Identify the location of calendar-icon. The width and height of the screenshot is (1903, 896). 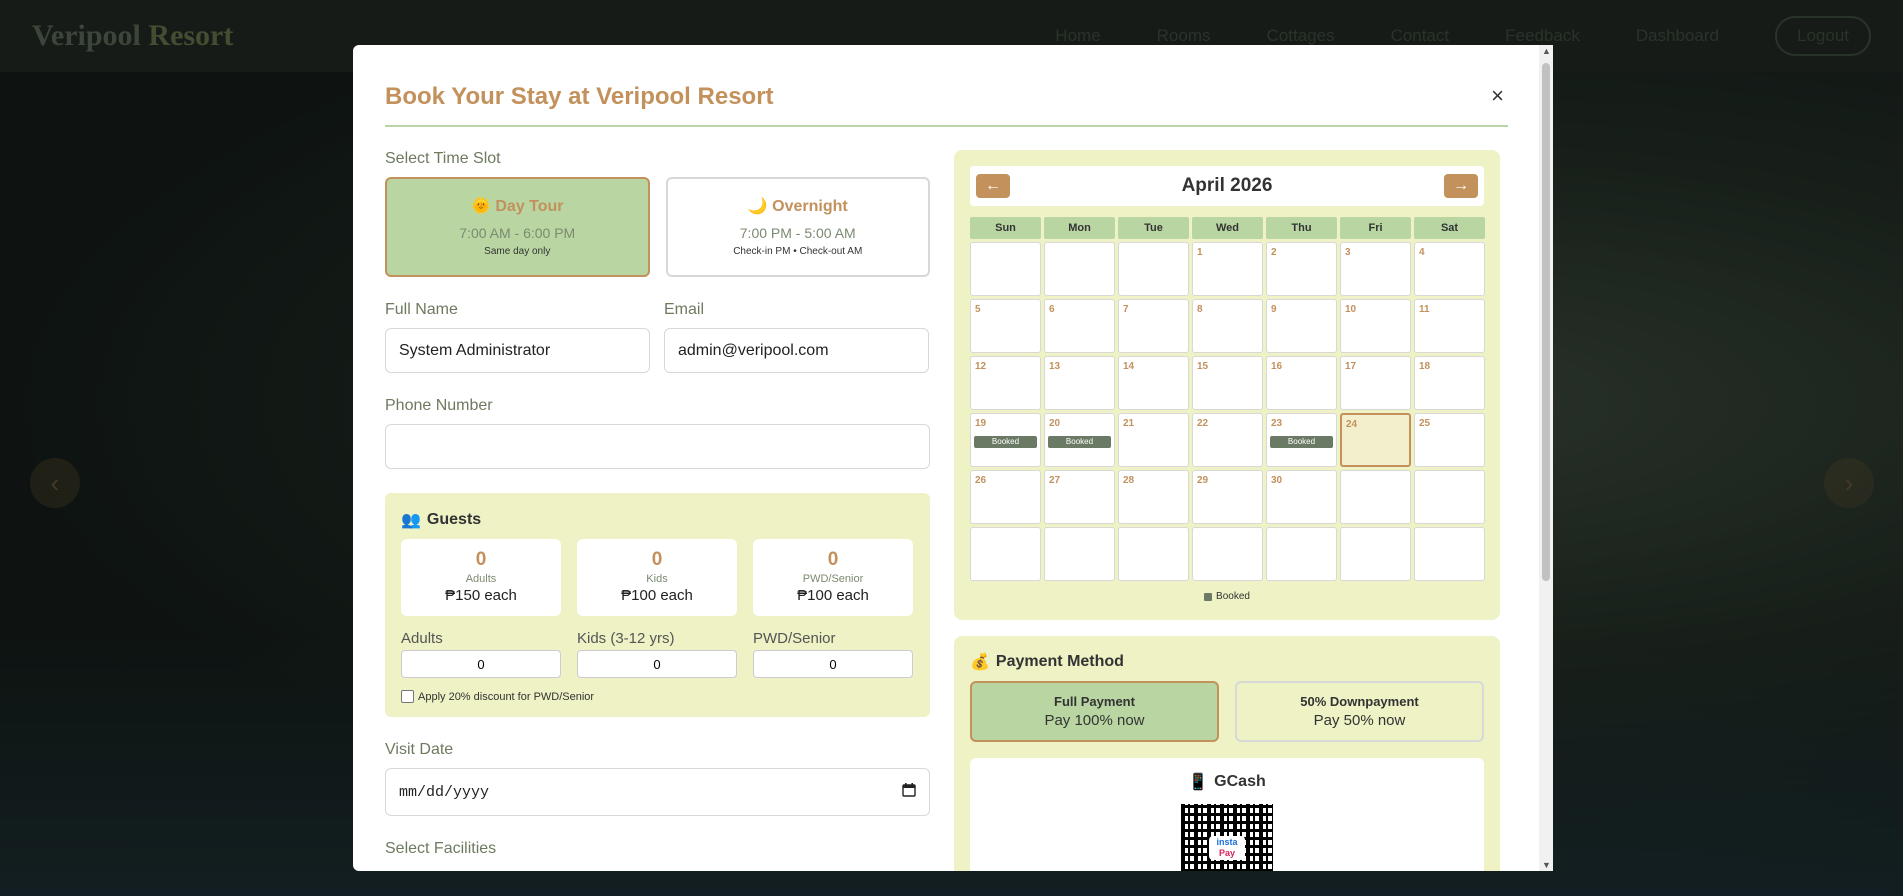
(909, 792).